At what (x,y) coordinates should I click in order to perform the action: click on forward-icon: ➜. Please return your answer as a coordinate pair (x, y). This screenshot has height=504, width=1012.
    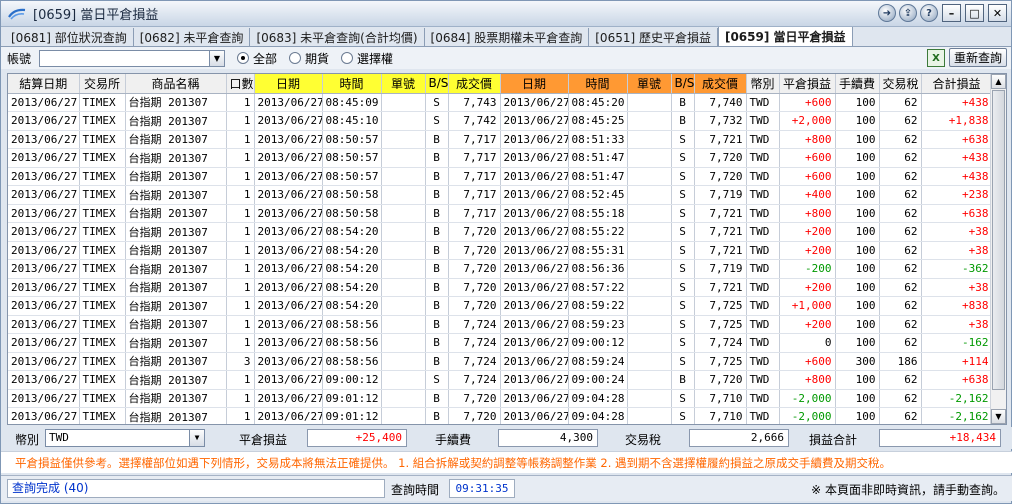
    Looking at the image, I should click on (887, 13).